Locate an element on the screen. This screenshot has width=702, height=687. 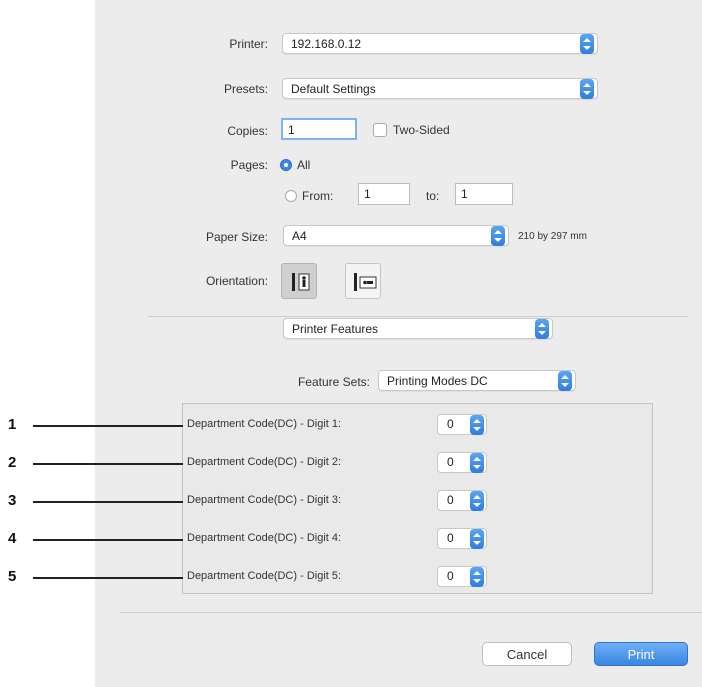
section-separator is located at coordinates (418, 316).